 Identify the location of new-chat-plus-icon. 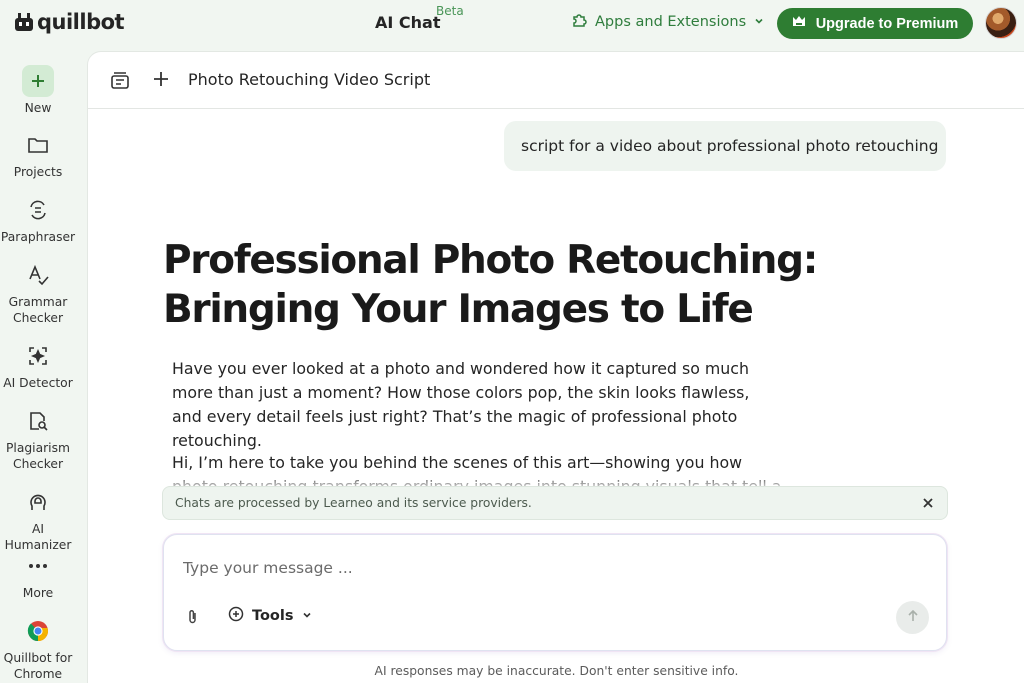
(161, 81).